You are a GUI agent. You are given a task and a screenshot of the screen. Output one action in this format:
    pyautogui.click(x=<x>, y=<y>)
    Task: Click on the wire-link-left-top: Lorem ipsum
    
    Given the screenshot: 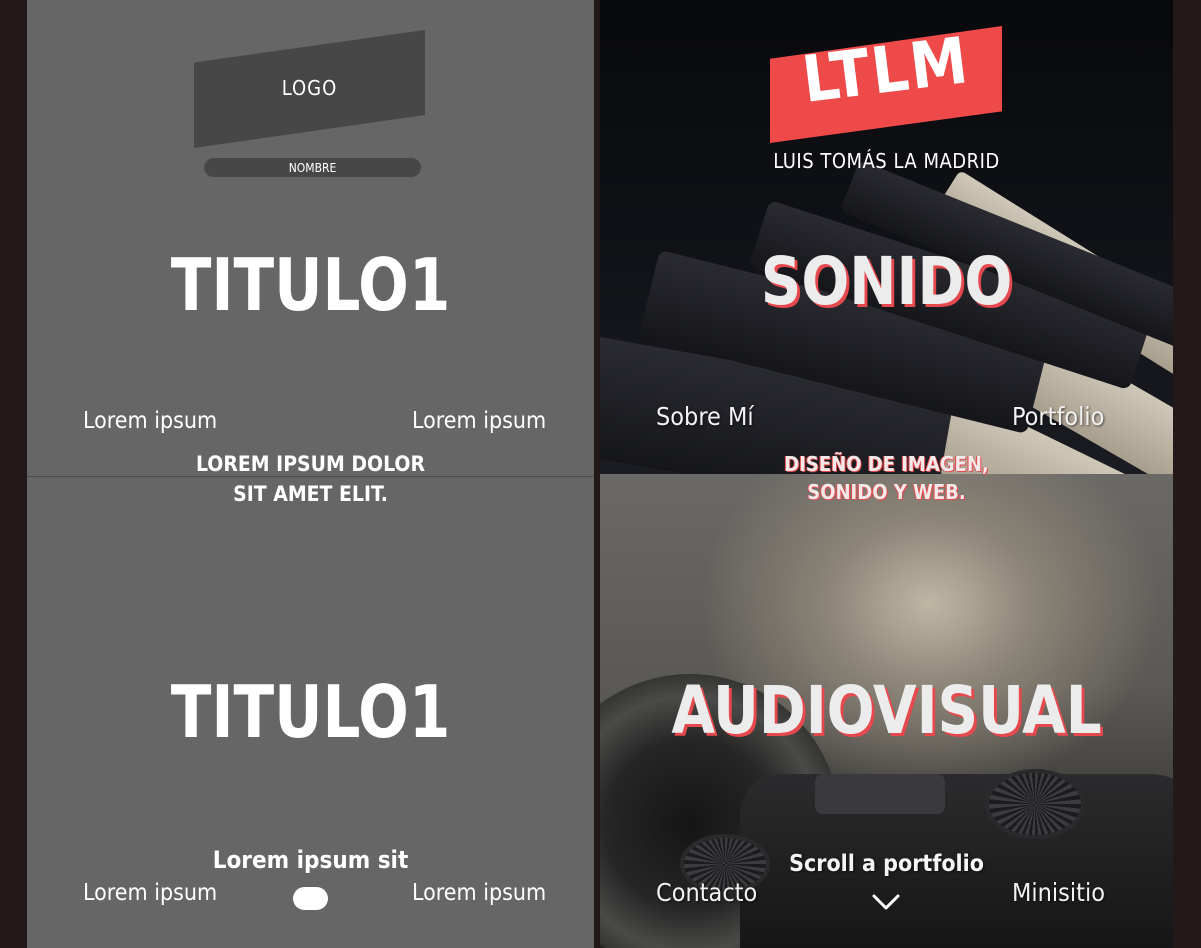 What is the action you would take?
    pyautogui.click(x=183, y=421)
    